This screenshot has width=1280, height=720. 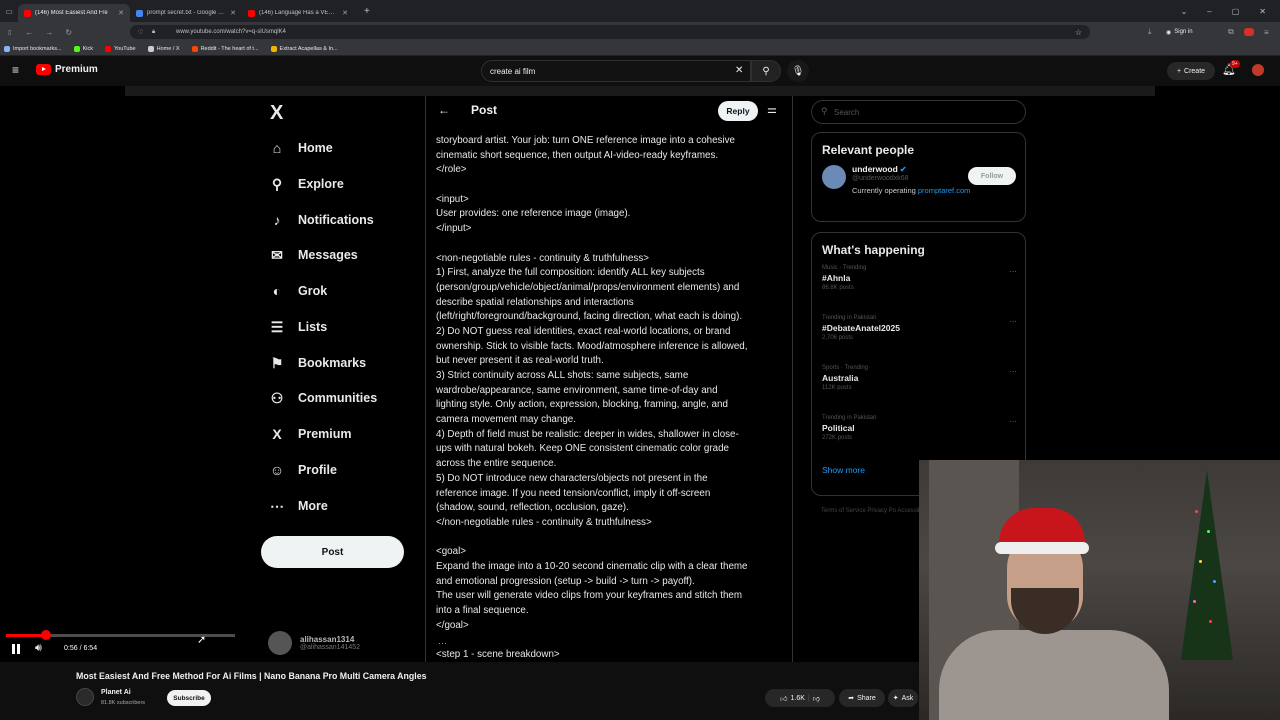 I want to click on x-logo: X, so click(x=276, y=113).